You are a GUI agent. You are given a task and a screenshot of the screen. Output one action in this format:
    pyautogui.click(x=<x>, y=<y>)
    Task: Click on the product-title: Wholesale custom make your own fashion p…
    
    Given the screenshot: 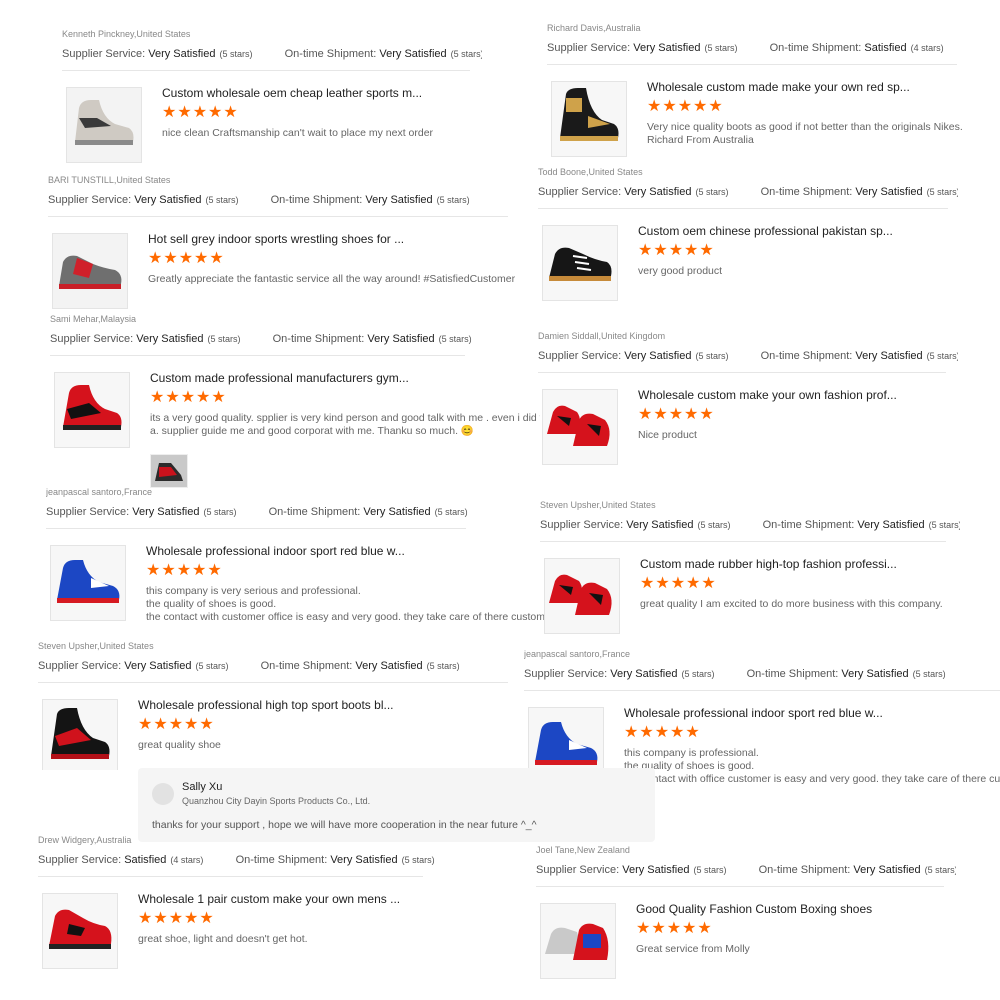 What is the action you would take?
    pyautogui.click(x=798, y=395)
    